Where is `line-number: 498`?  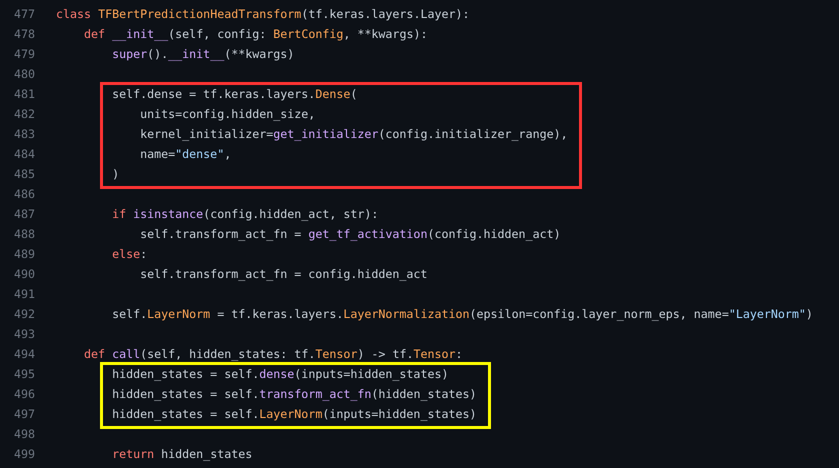
line-number: 498 is located at coordinates (23, 434).